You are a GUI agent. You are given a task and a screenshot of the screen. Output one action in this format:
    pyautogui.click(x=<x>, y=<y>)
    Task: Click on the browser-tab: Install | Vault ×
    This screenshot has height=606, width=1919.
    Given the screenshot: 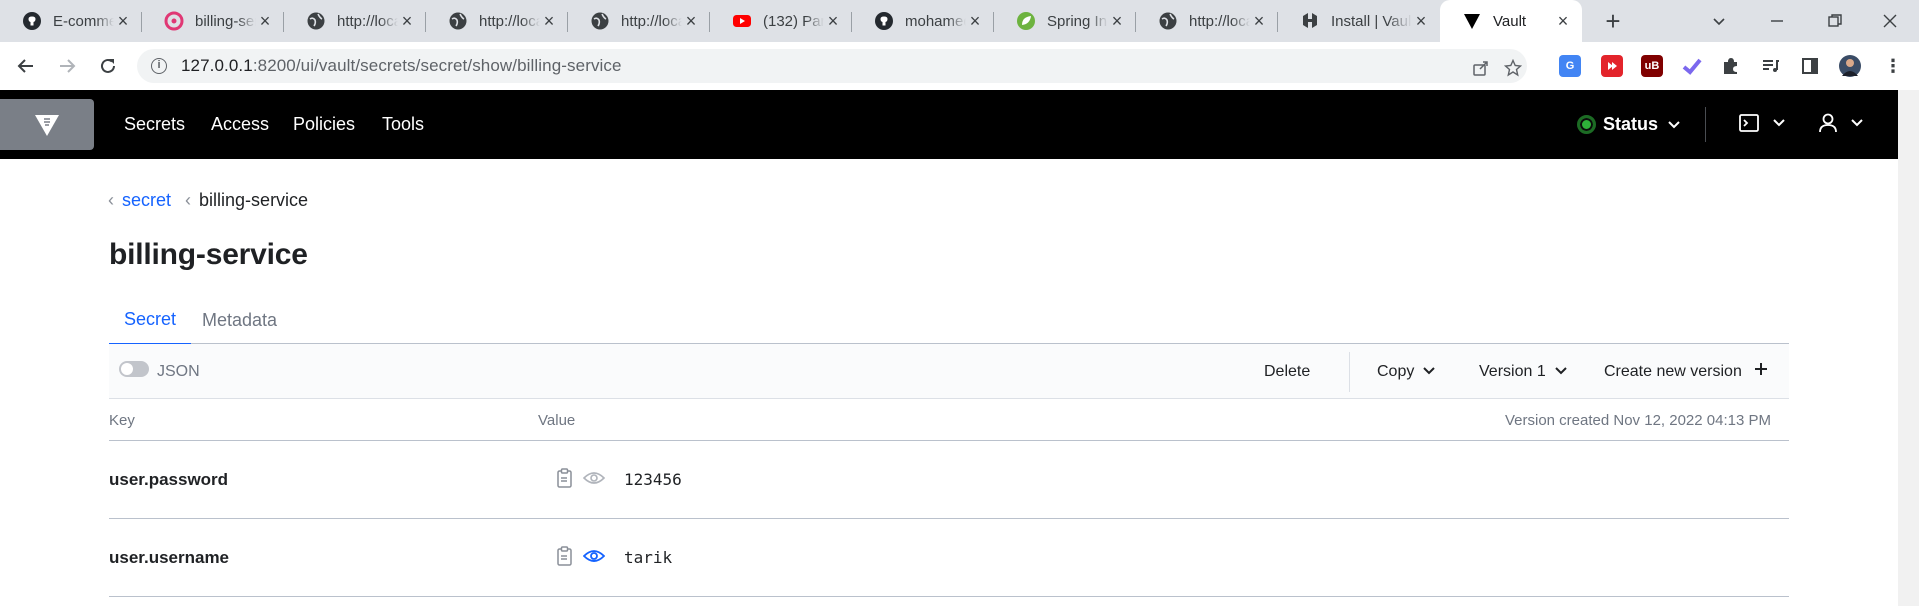 What is the action you would take?
    pyautogui.click(x=1359, y=21)
    